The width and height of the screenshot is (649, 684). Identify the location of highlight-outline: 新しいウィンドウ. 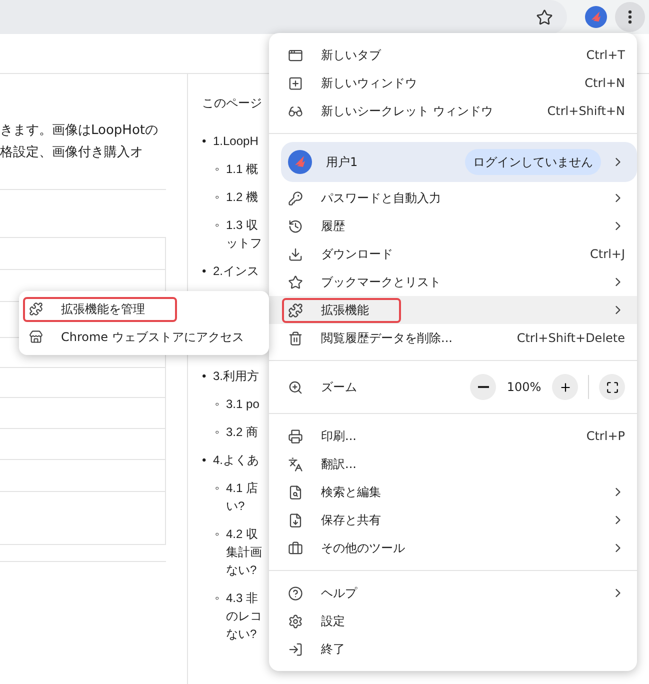
(365, 83).